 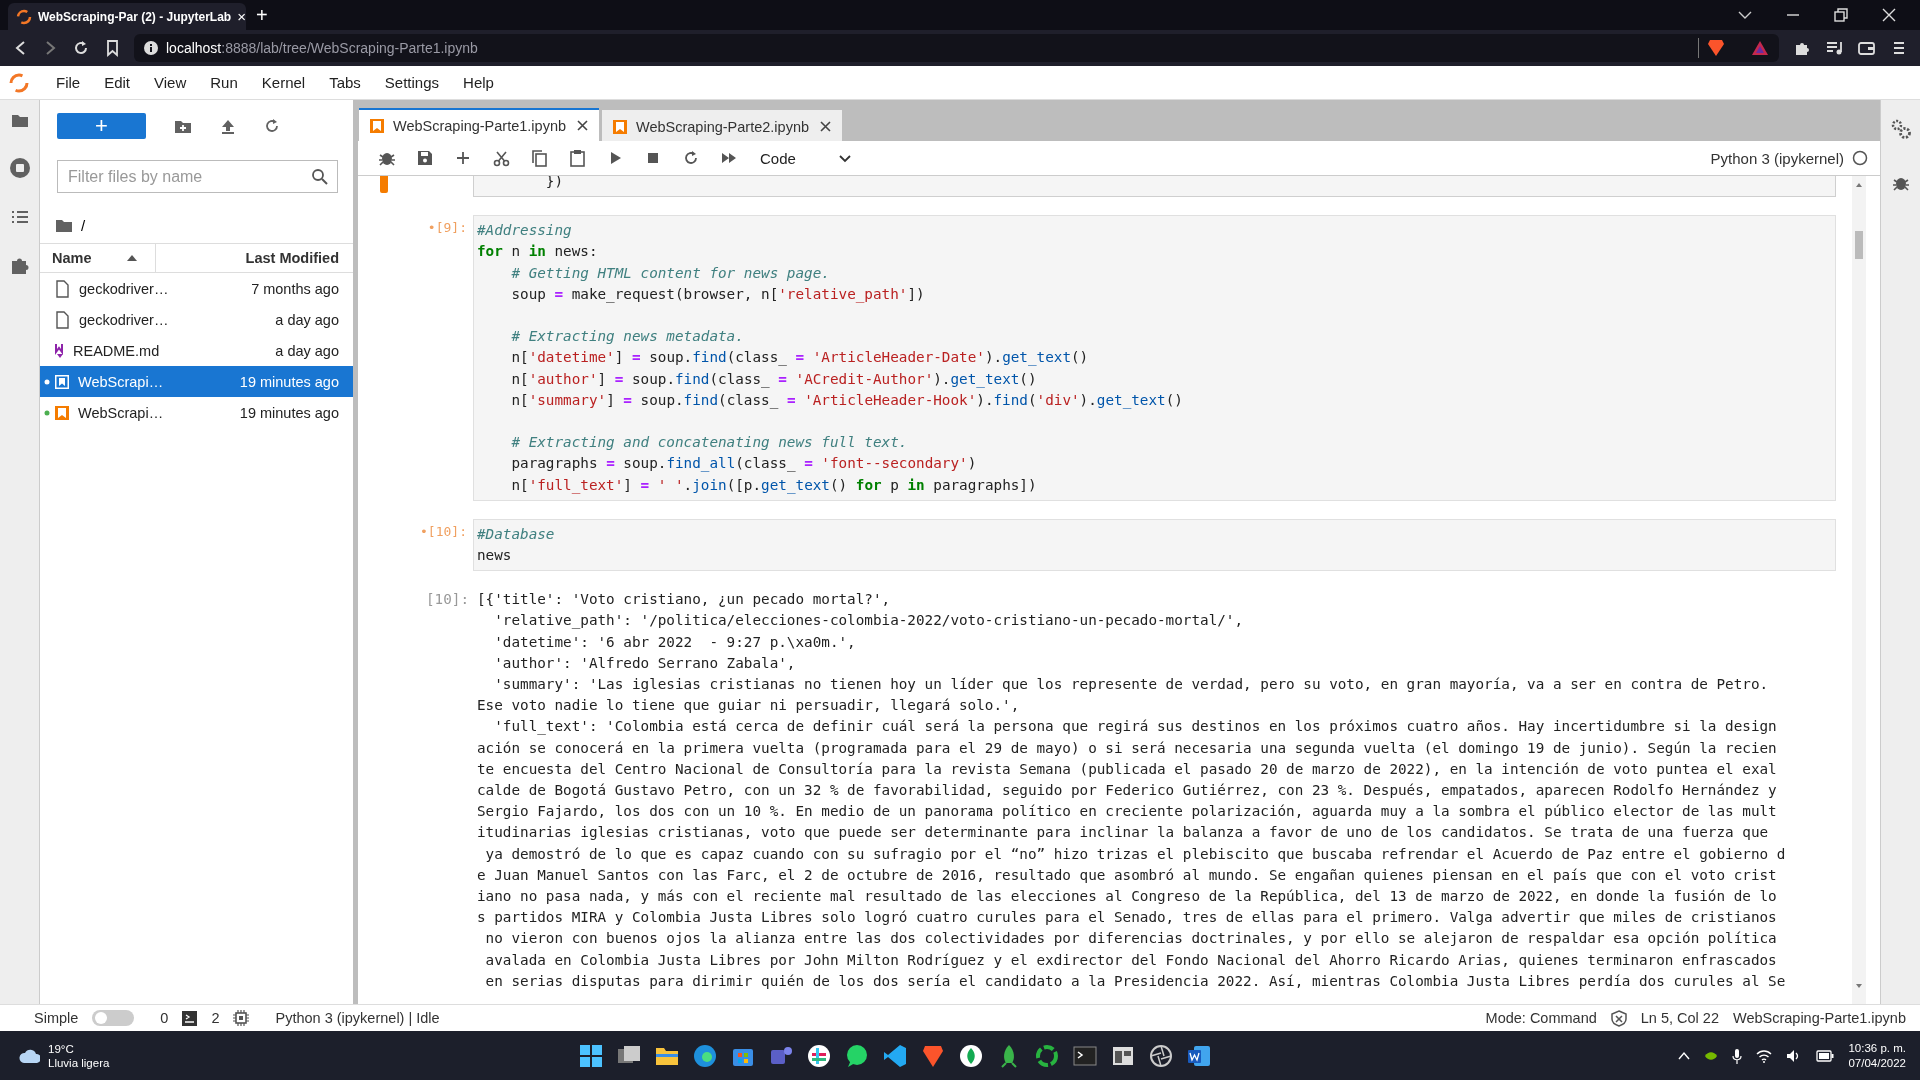 I want to click on tab-title: WebScraping-Par (2) - JupyterLab, so click(x=135, y=16).